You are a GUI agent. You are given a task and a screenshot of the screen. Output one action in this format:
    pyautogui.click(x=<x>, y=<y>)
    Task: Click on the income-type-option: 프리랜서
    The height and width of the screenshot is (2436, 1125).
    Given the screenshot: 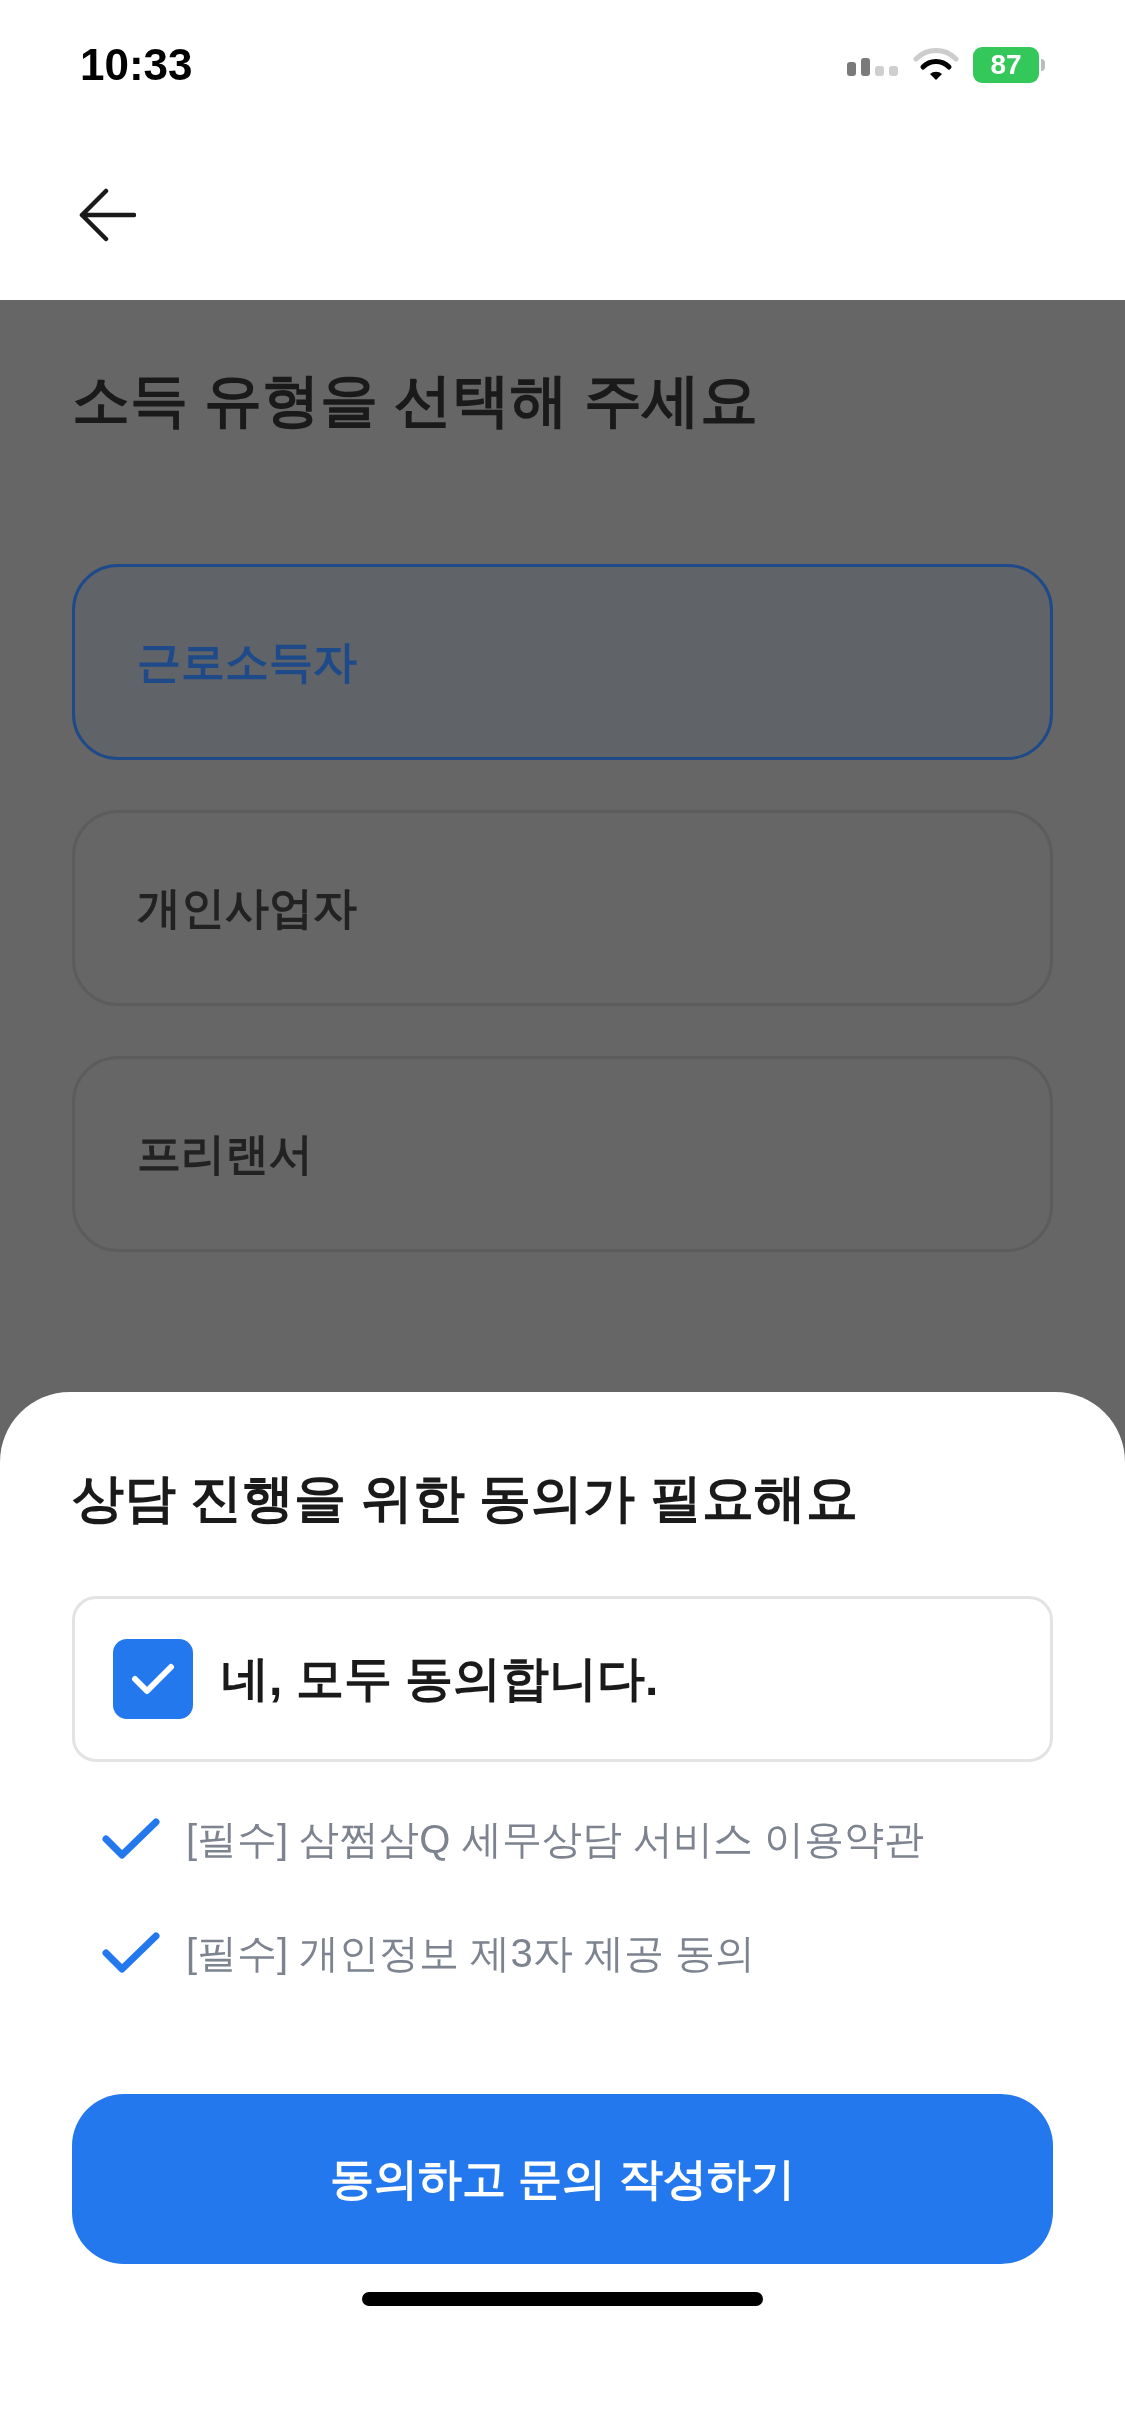 What is the action you would take?
    pyautogui.click(x=562, y=1154)
    